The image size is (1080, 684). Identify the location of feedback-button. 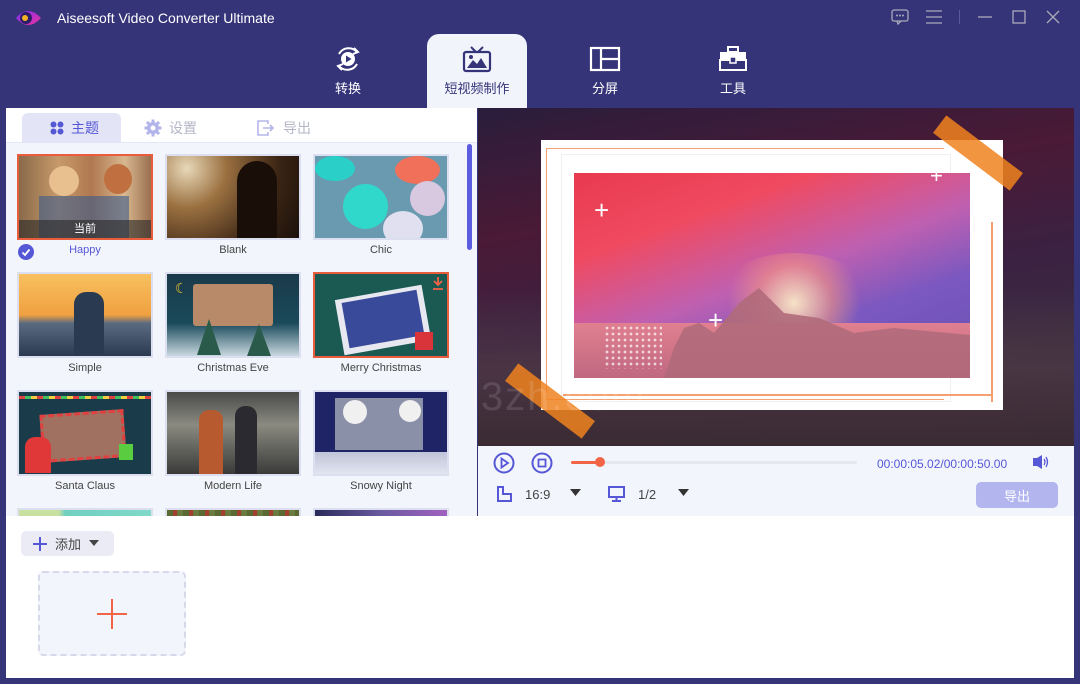
(900, 17).